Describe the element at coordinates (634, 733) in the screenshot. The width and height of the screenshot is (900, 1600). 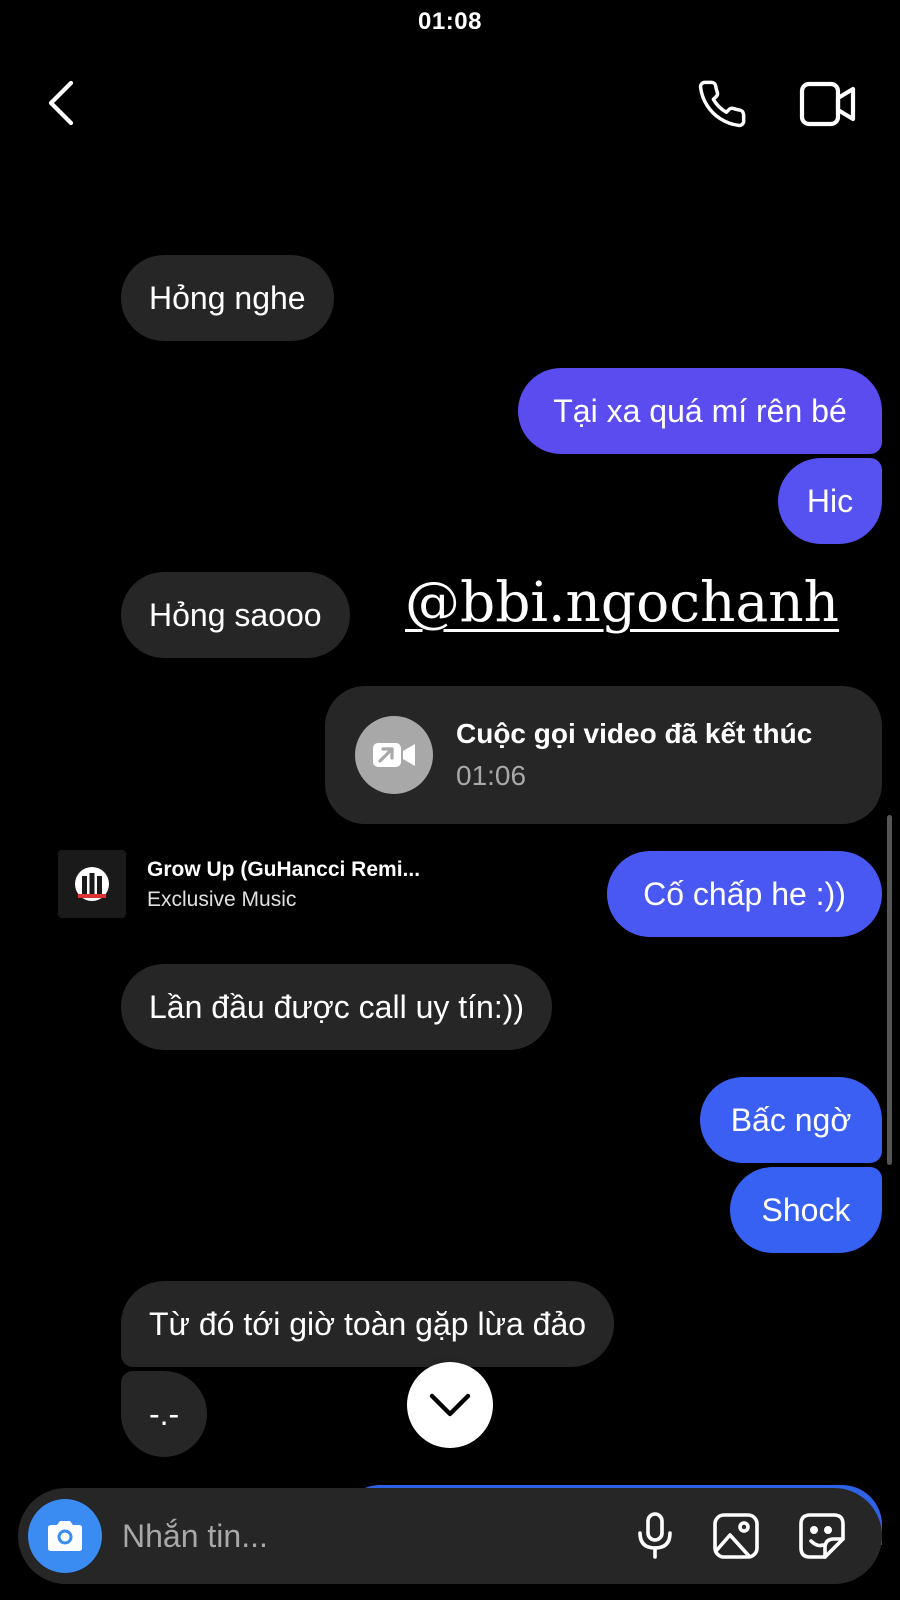
I see `call-ended-title: Cuộc gọi video đã kết thúc` at that location.